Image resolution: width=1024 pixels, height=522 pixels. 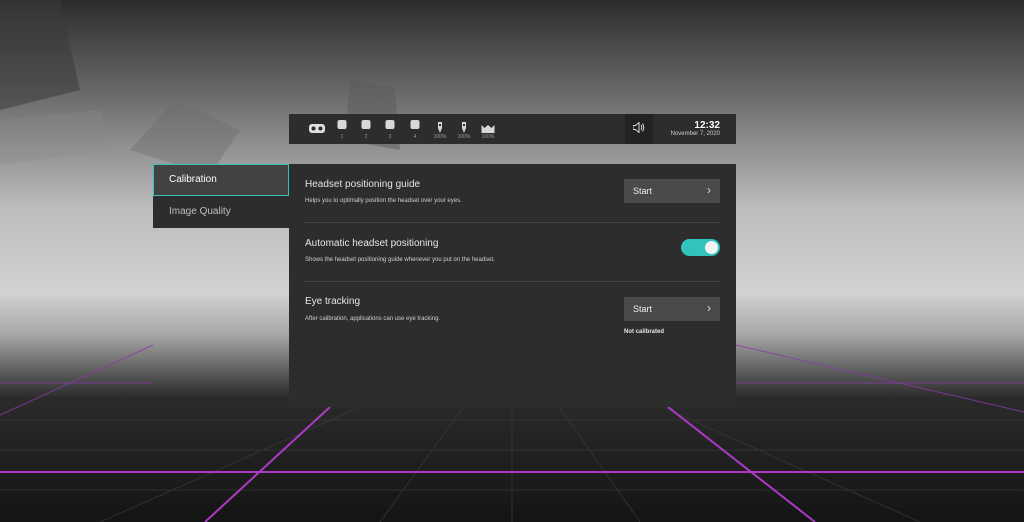 I want to click on desktop-3-icon, so click(x=390, y=124).